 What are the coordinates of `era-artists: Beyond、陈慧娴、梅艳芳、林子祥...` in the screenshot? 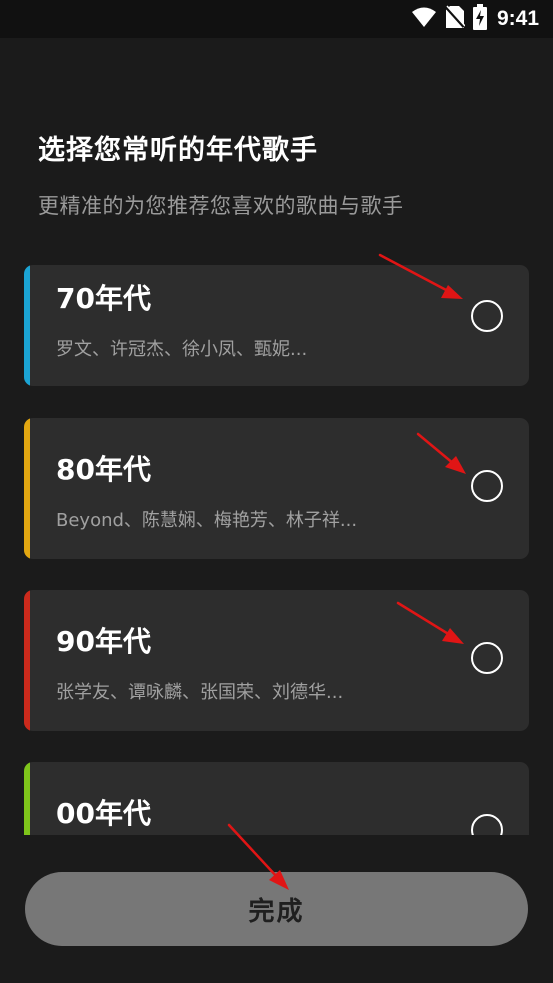 It's located at (207, 520).